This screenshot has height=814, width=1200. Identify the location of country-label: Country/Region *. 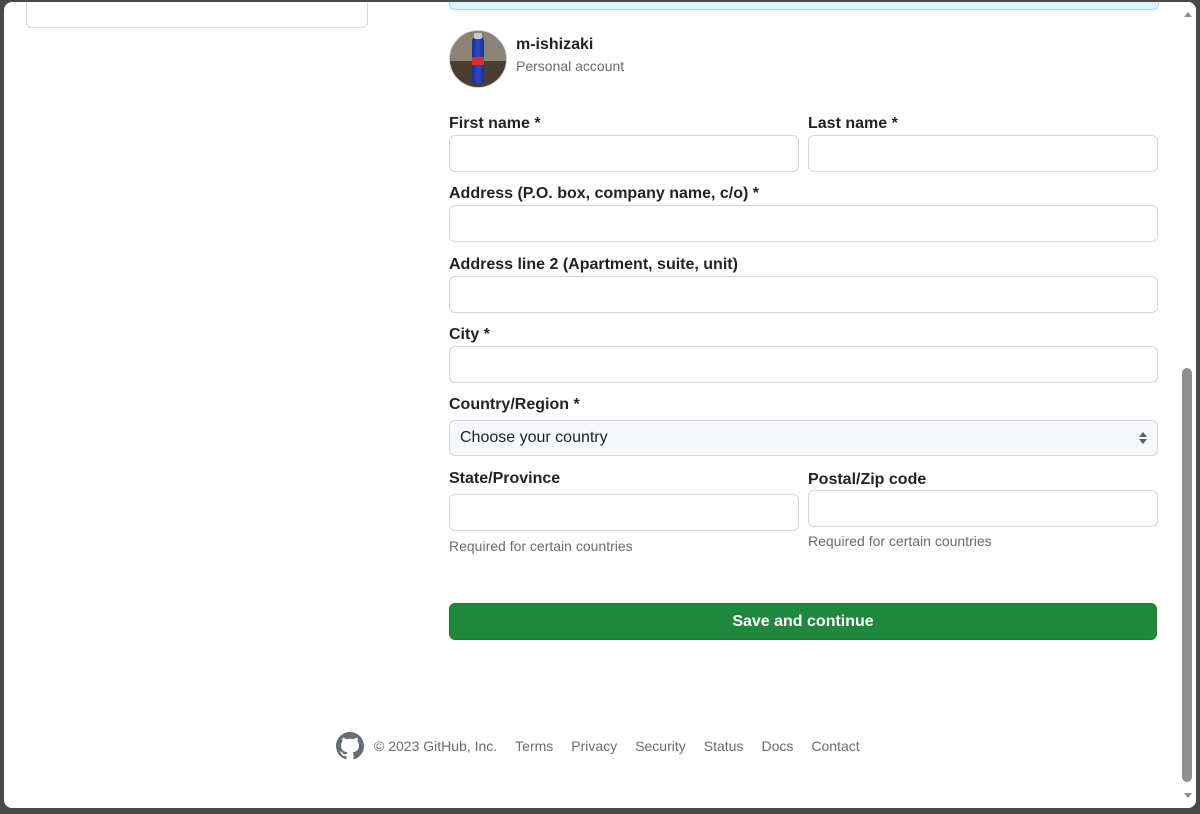
(514, 404).